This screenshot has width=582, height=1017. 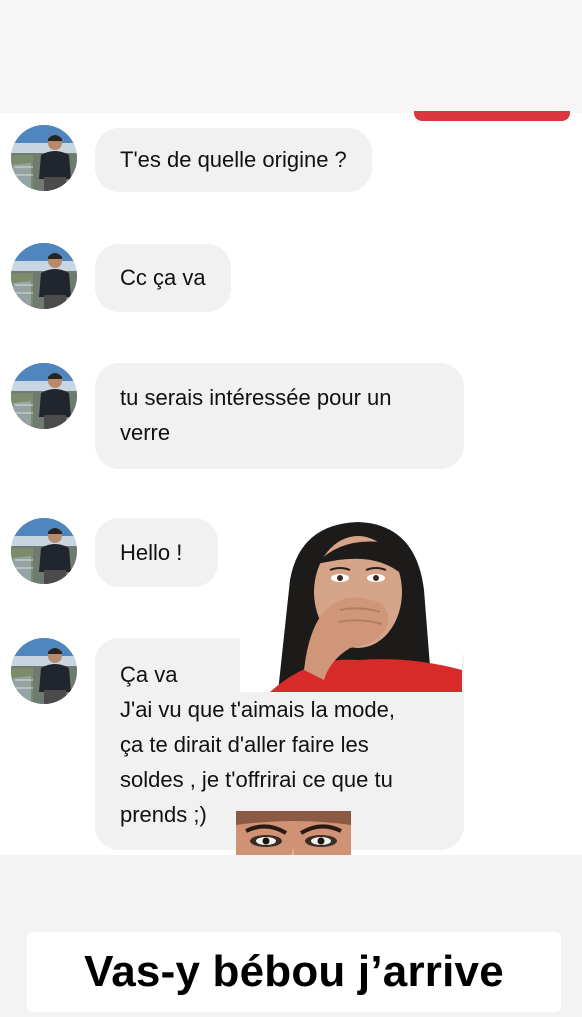 I want to click on message-text: J'ai vu que t'aimais la mode,, so click(x=257, y=709).